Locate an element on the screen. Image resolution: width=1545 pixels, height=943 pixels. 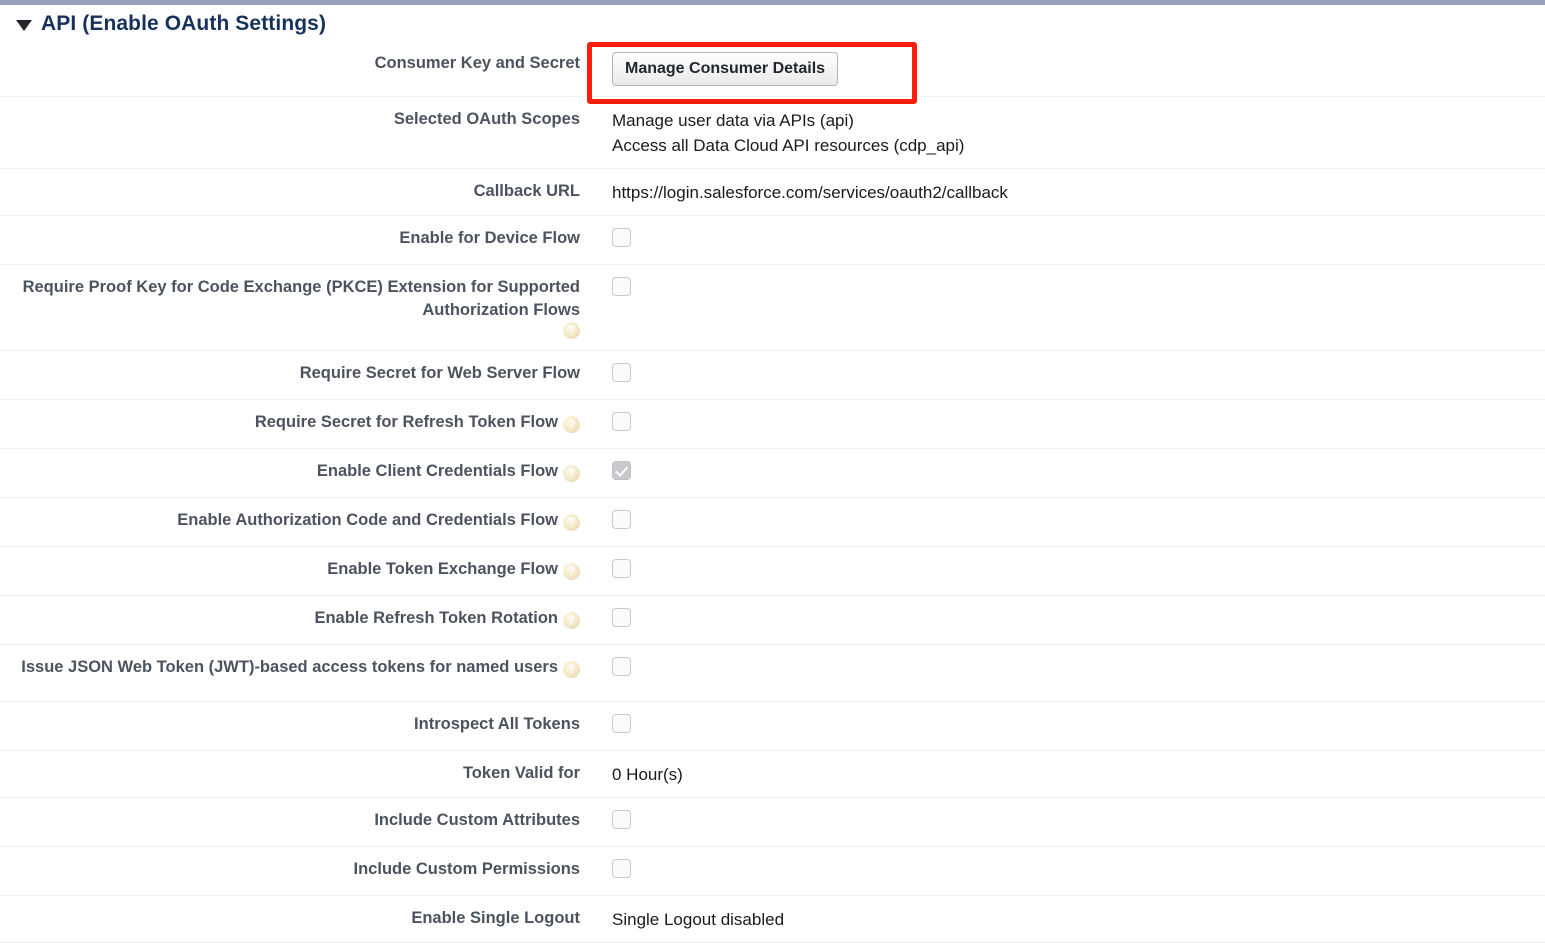
form-row: Require Secret for Refresh Token Flow? is located at coordinates (772, 424).